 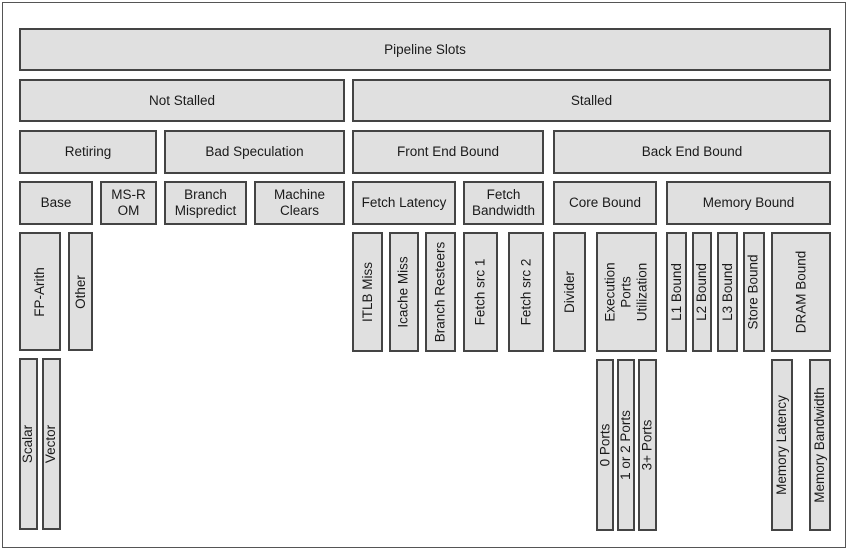 I want to click on retiring-label: Retiring, so click(x=88, y=151).